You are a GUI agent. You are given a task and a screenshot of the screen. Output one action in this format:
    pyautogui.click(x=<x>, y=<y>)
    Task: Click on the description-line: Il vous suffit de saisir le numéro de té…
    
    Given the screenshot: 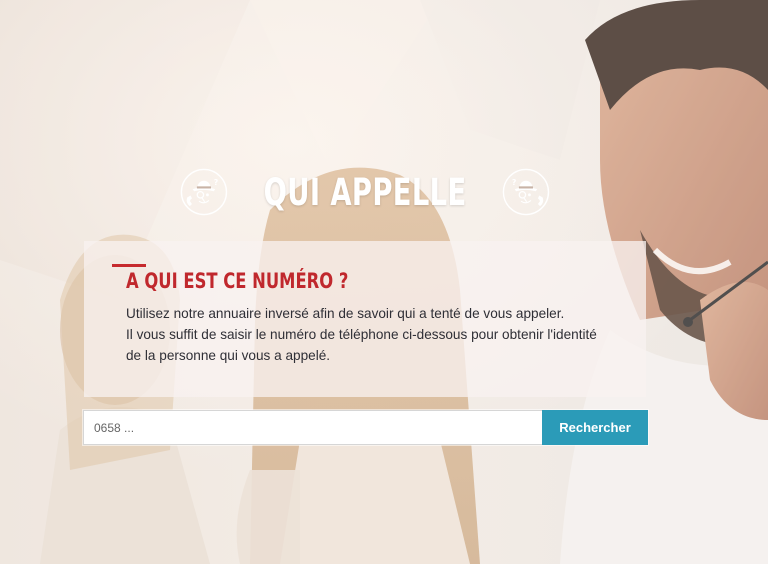 What is the action you would take?
    pyautogui.click(x=361, y=334)
    